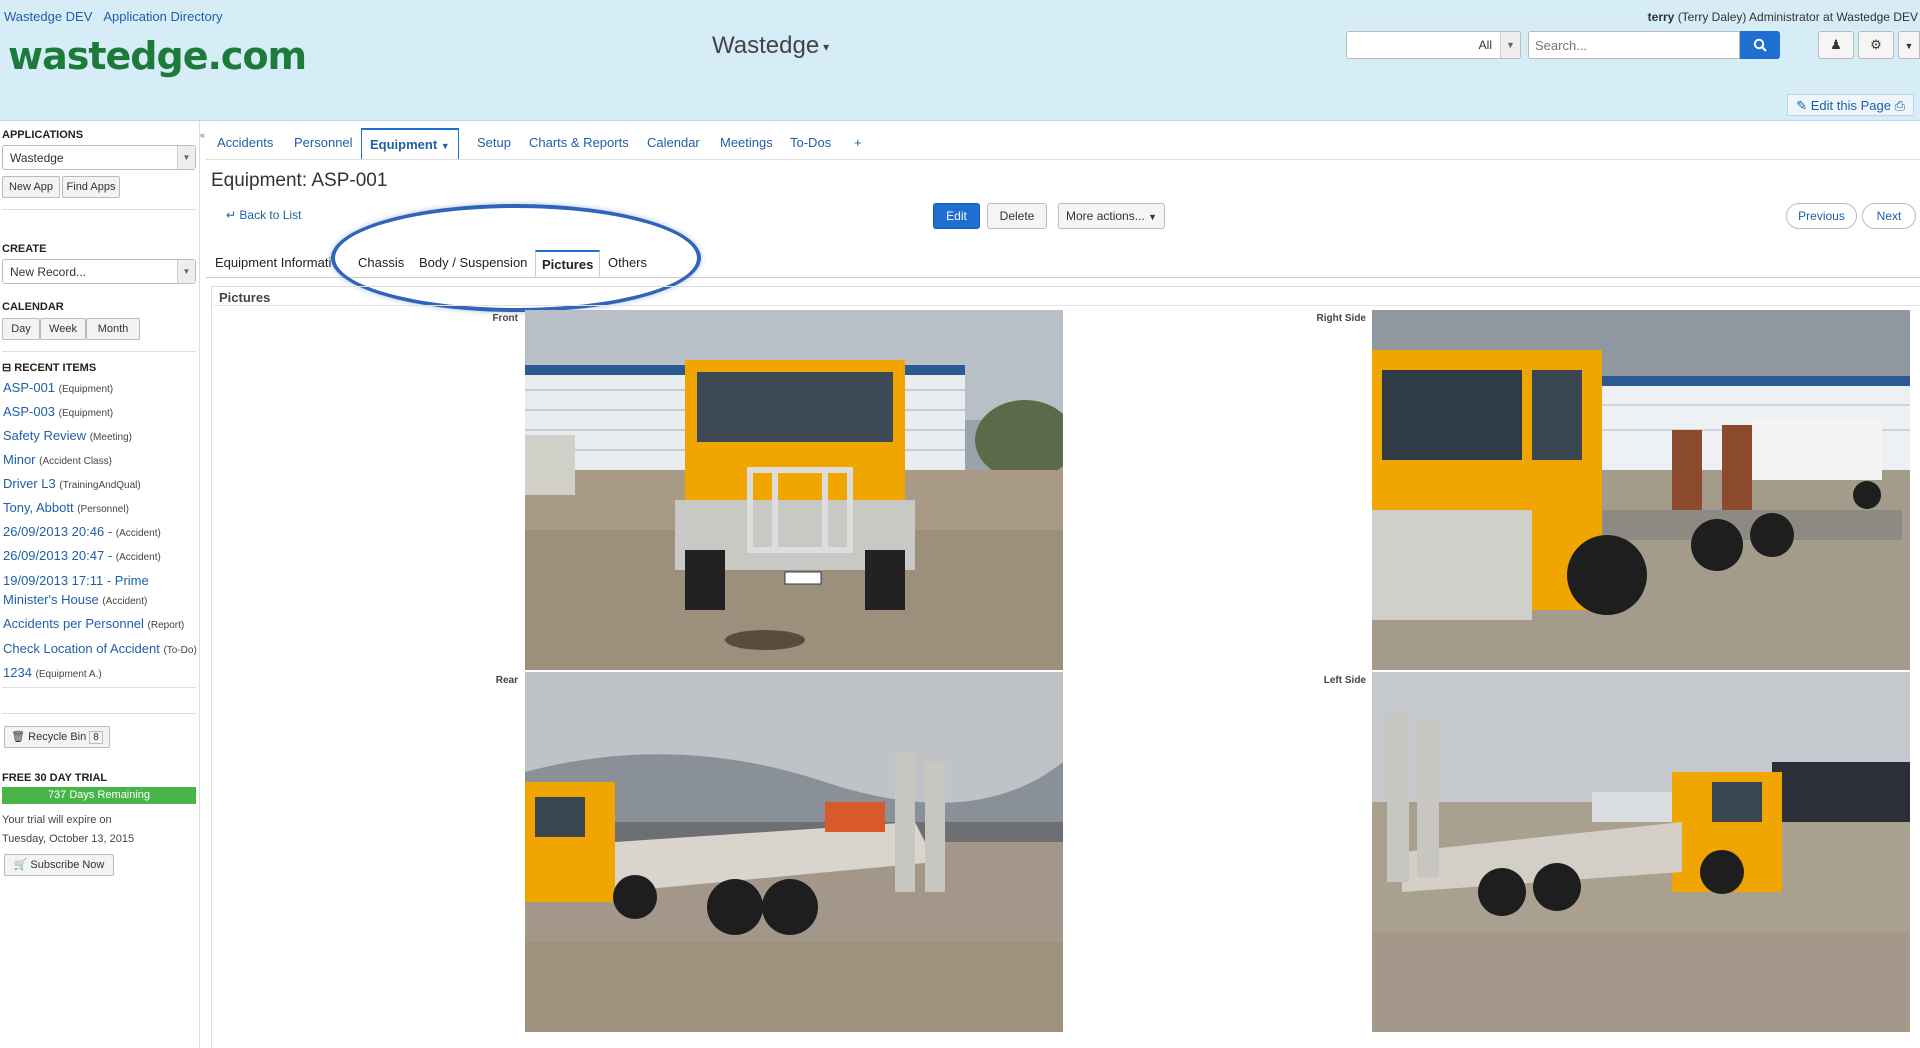 This screenshot has height=1048, width=1920. I want to click on more-actions-button: More actions... ▼, so click(1111, 216).